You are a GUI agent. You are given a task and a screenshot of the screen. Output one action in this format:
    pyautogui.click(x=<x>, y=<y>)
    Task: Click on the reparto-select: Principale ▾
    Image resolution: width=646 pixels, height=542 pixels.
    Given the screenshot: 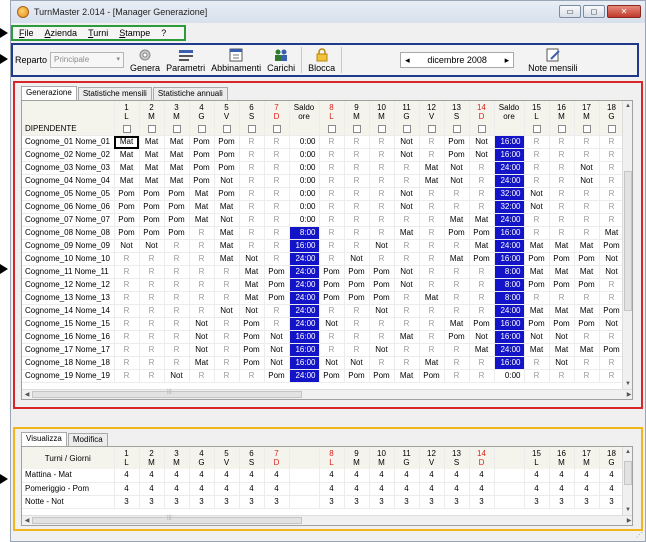 What is the action you would take?
    pyautogui.click(x=87, y=60)
    